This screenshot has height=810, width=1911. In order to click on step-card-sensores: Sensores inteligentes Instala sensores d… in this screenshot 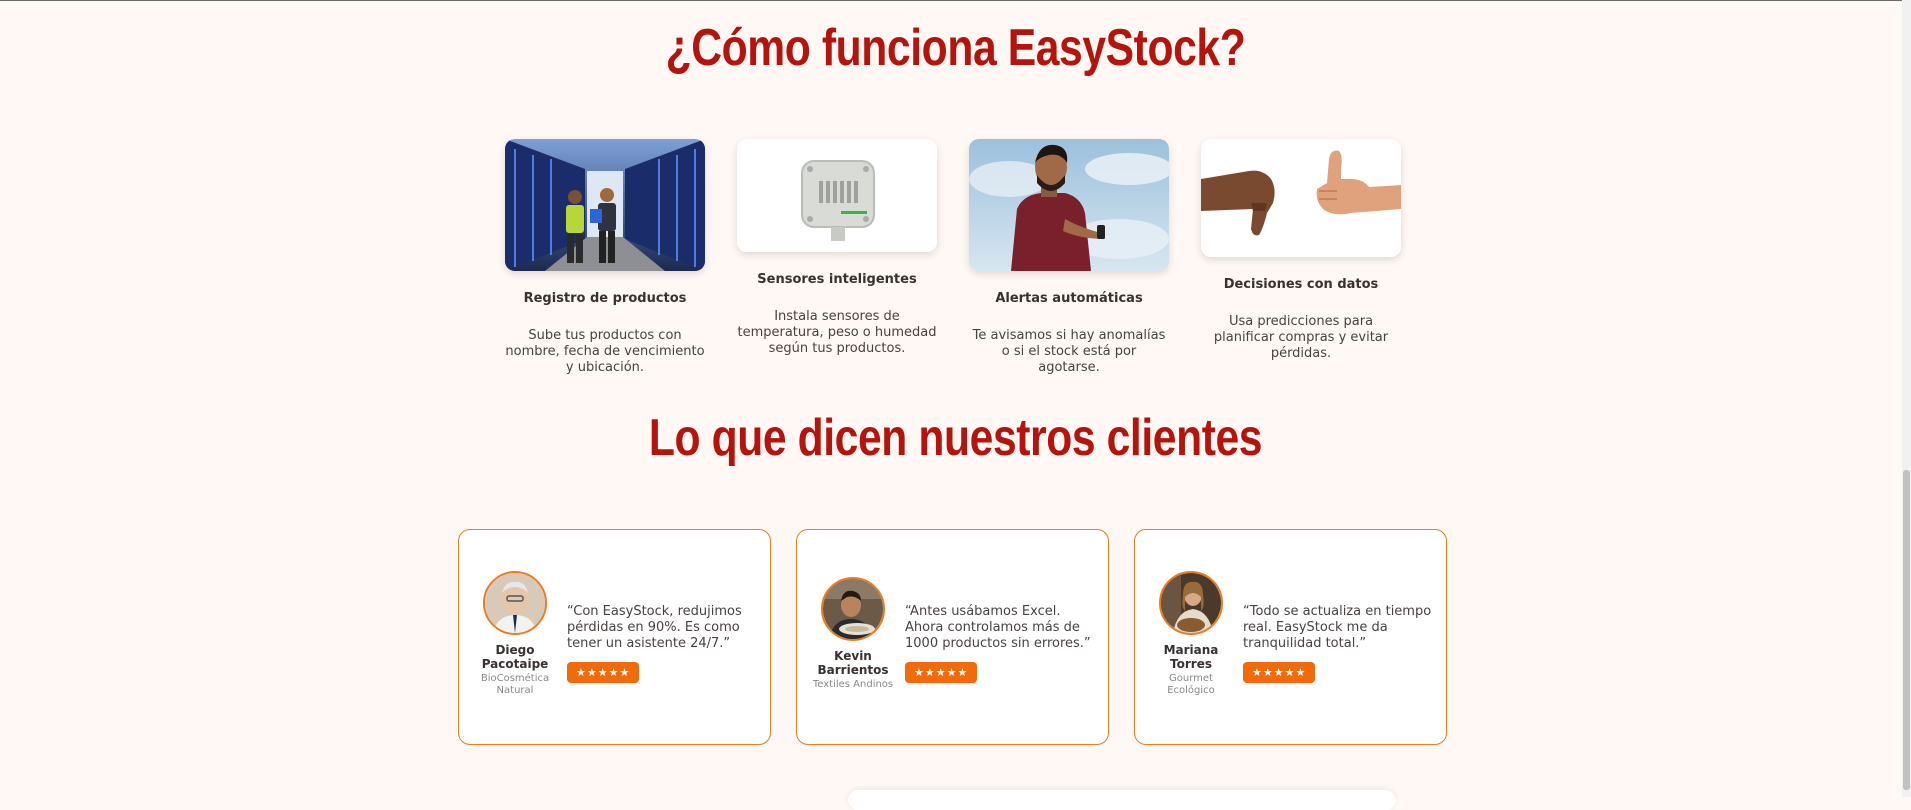, I will do `click(837, 248)`.